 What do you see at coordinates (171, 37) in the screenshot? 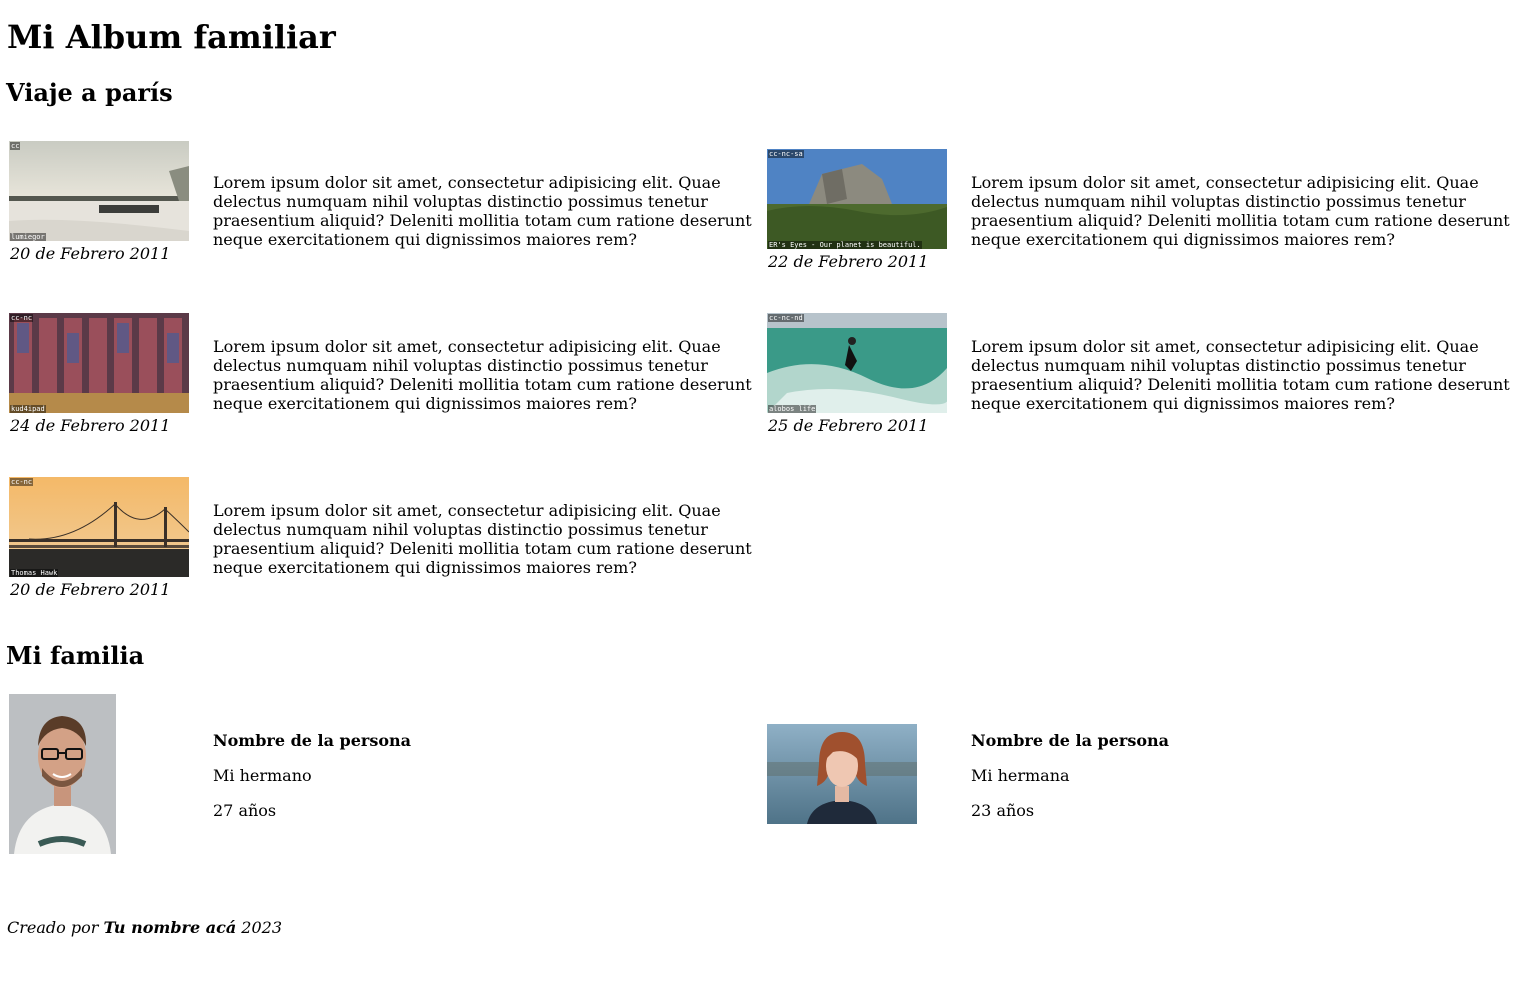
I see `page-title: Mi Album familiar` at bounding box center [171, 37].